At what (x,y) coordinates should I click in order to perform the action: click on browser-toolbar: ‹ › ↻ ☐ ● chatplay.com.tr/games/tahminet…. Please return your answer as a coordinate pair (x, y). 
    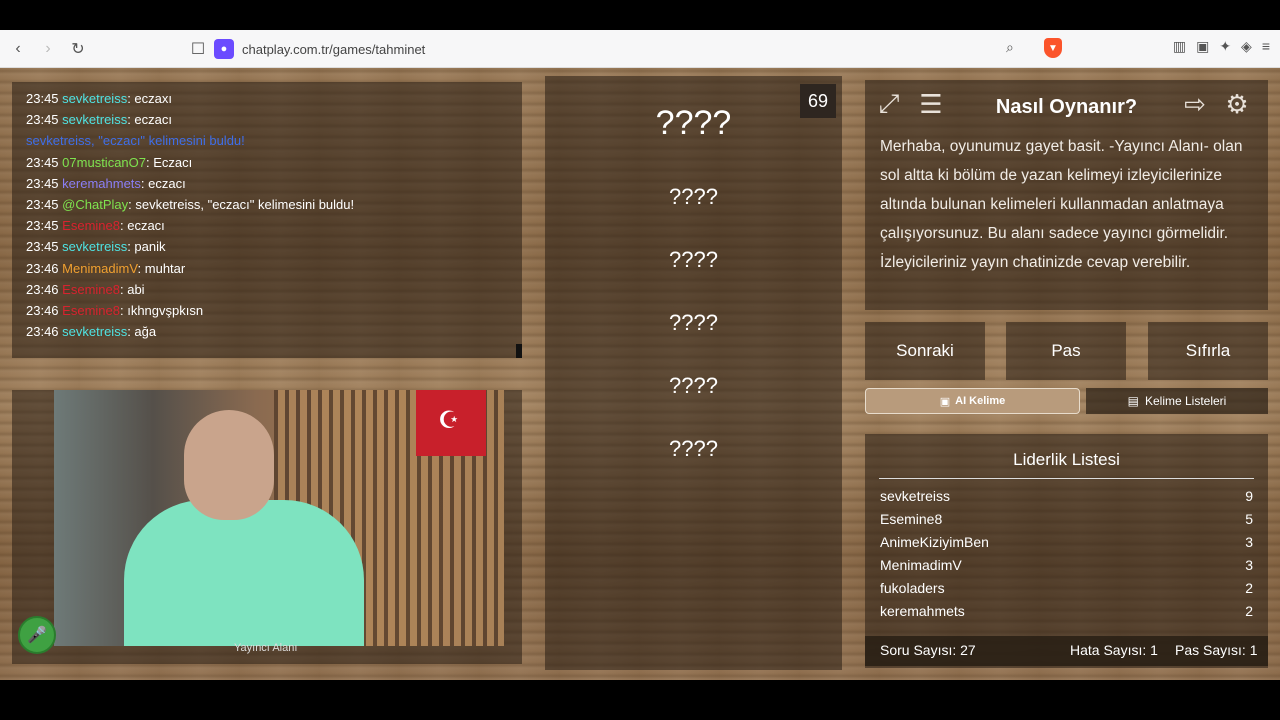
    Looking at the image, I should click on (640, 49).